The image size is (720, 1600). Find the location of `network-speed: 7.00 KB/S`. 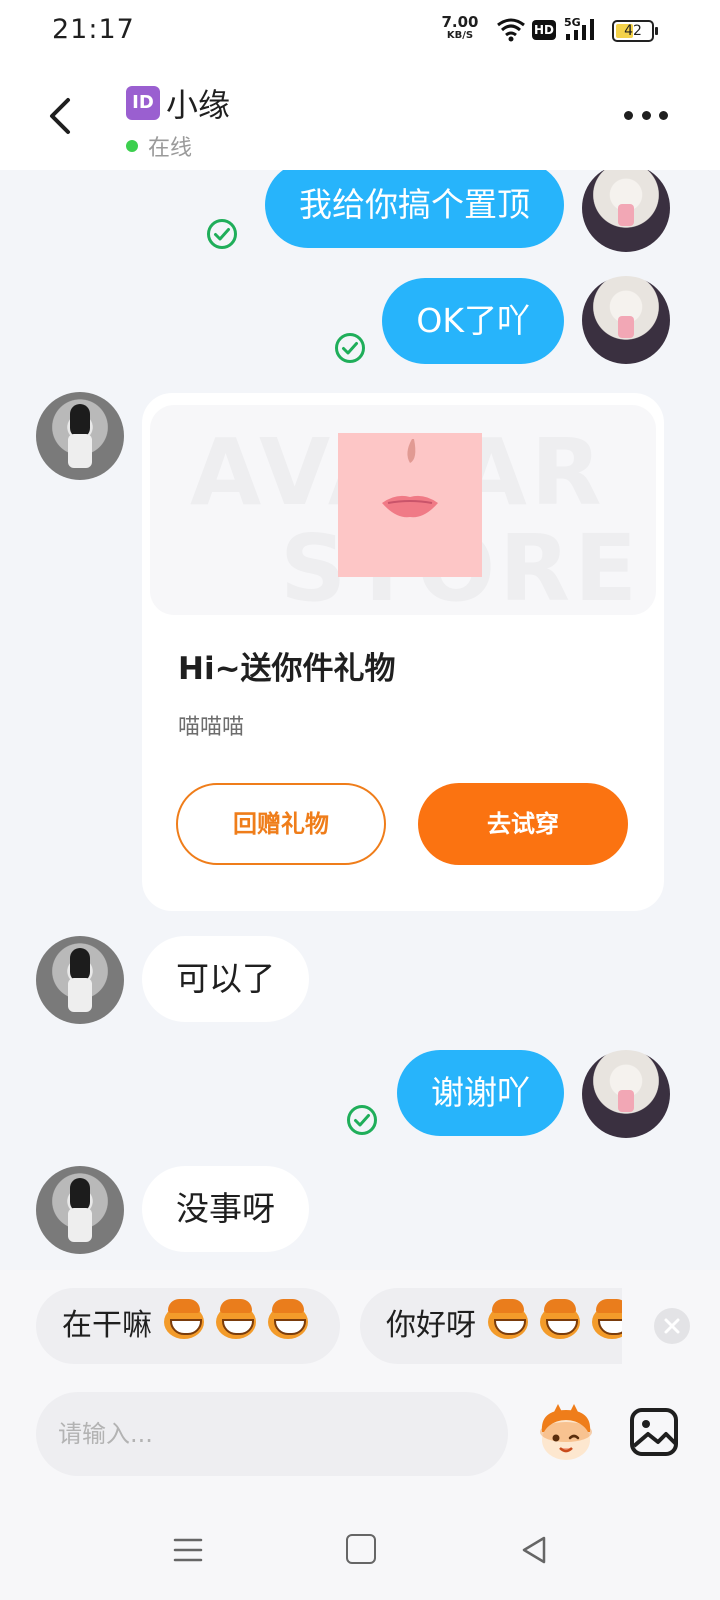

network-speed: 7.00 KB/S is located at coordinates (460, 27).